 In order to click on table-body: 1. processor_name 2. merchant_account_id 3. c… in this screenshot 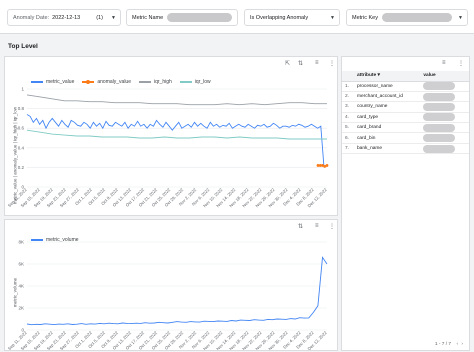, I will do `click(405, 118)`.